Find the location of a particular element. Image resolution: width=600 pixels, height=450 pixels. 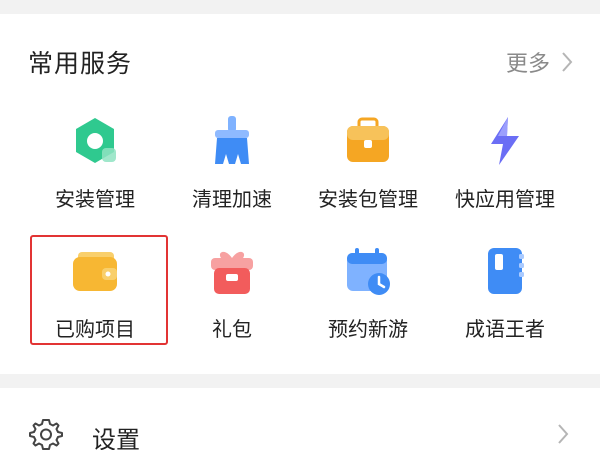

install-manager-icon is located at coordinates (96, 140).